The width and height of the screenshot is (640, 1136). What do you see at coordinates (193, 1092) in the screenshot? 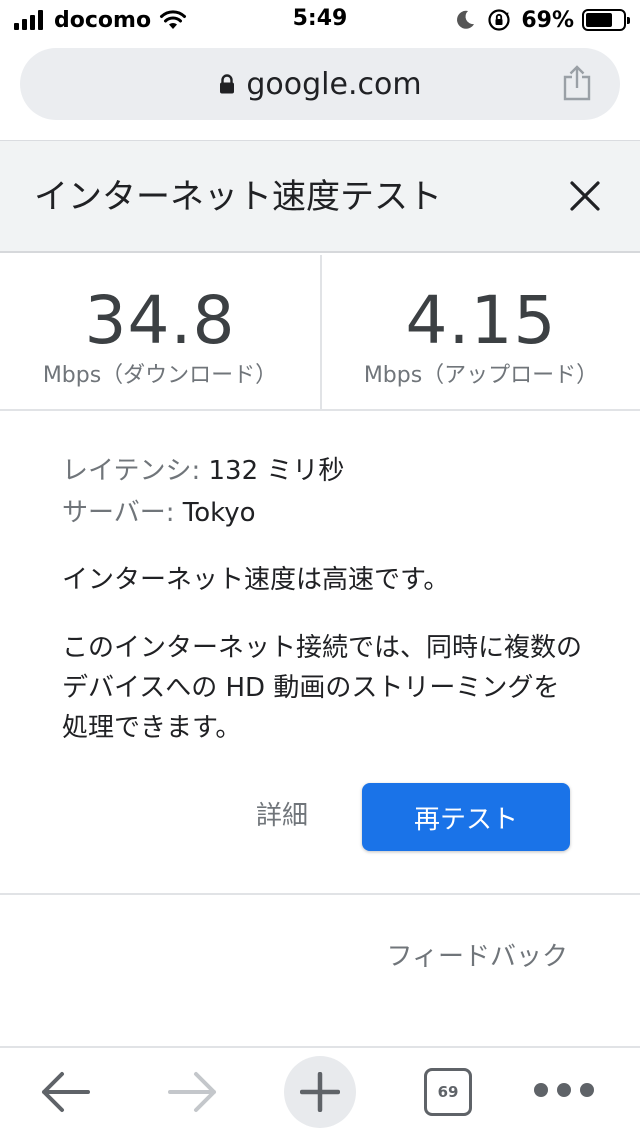
I see `forward-icon` at bounding box center [193, 1092].